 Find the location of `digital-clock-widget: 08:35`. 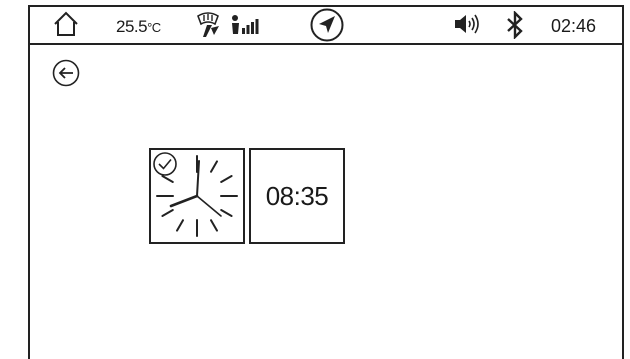

digital-clock-widget: 08:35 is located at coordinates (297, 196).